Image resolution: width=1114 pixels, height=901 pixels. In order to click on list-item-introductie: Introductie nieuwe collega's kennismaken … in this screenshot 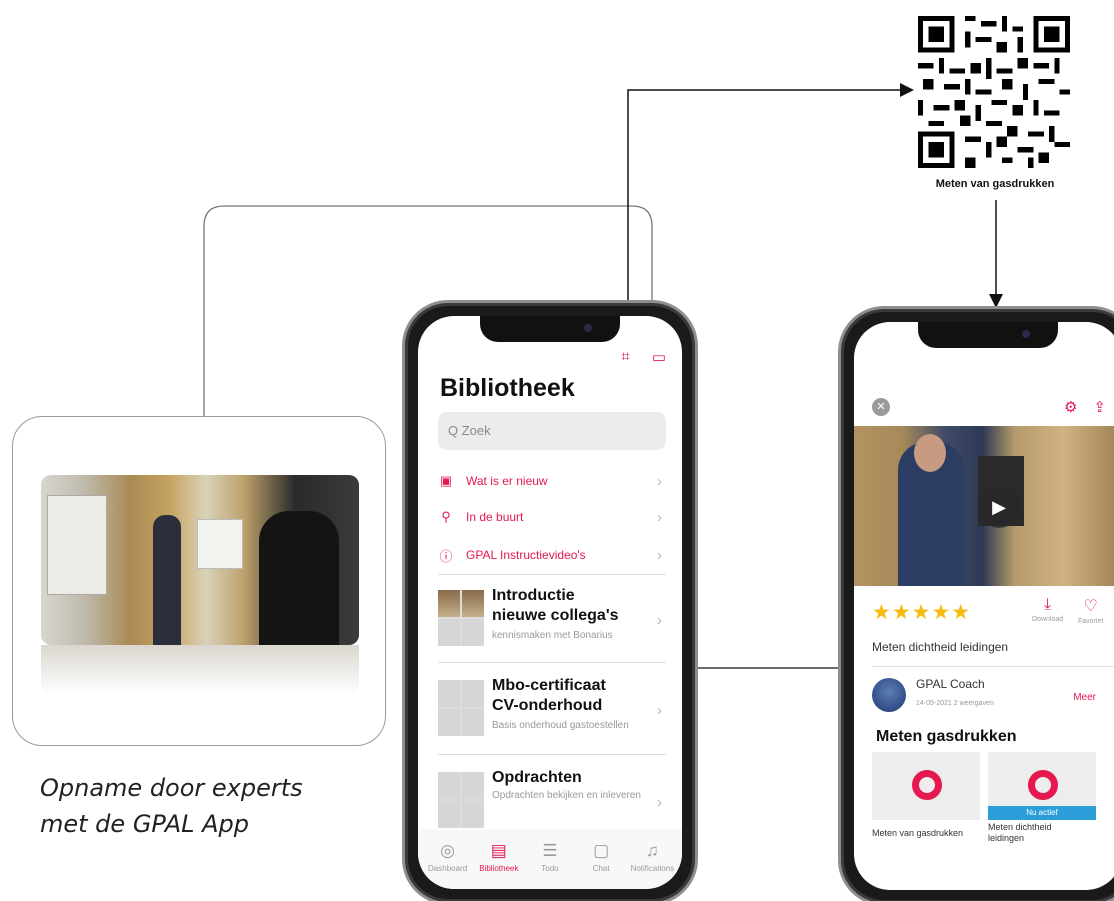, I will do `click(552, 621)`.